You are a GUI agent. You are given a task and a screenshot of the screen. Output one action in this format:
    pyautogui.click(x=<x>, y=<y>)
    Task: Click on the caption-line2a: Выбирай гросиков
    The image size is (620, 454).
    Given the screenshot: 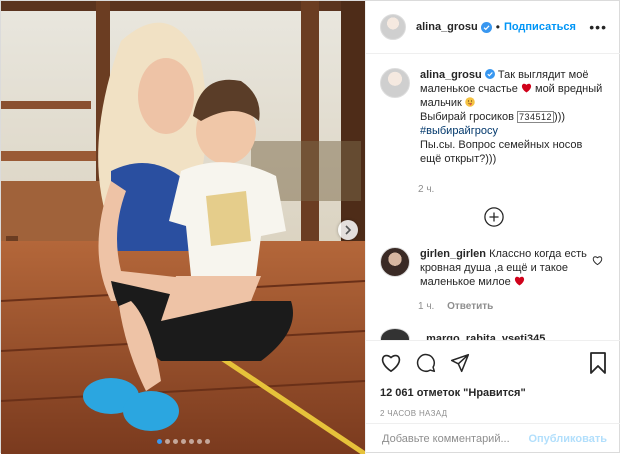 What is the action you would take?
    pyautogui.click(x=467, y=117)
    